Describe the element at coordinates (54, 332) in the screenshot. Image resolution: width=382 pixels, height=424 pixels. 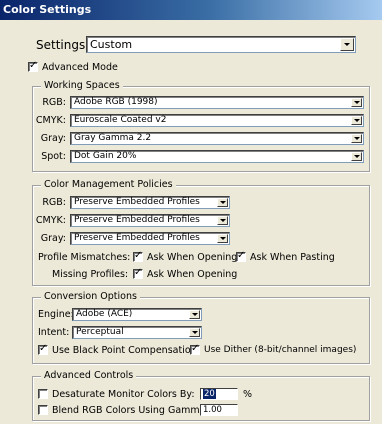
I see `intent-label: Intent:` at that location.